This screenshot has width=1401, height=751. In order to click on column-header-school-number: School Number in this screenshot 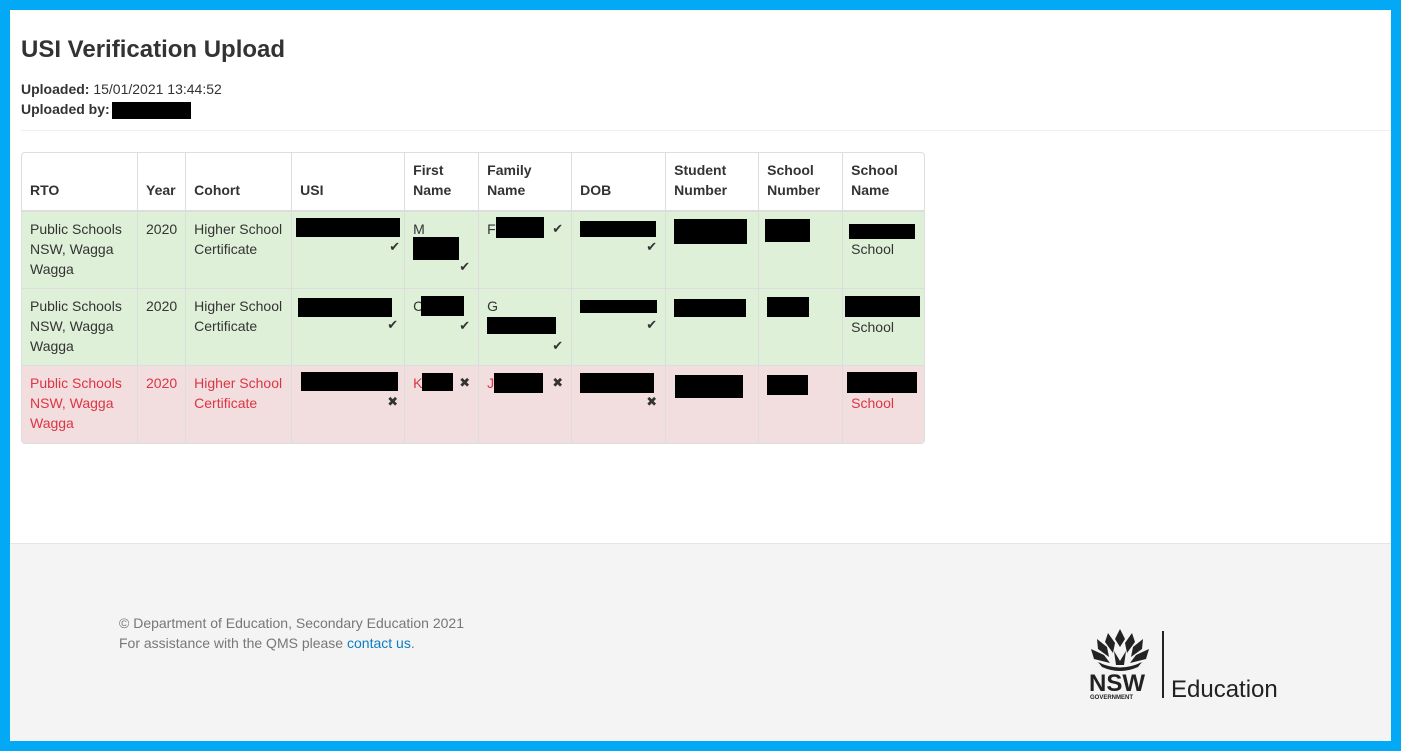, I will do `click(801, 182)`.